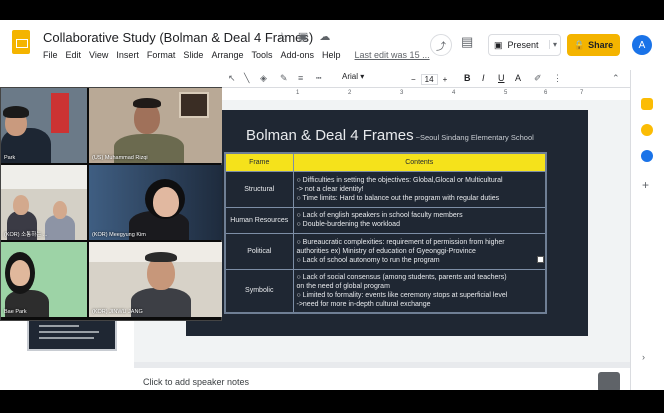 The height and width of the screenshot is (413, 664). What do you see at coordinates (498, 44) in the screenshot?
I see `present-icon: ▣` at bounding box center [498, 44].